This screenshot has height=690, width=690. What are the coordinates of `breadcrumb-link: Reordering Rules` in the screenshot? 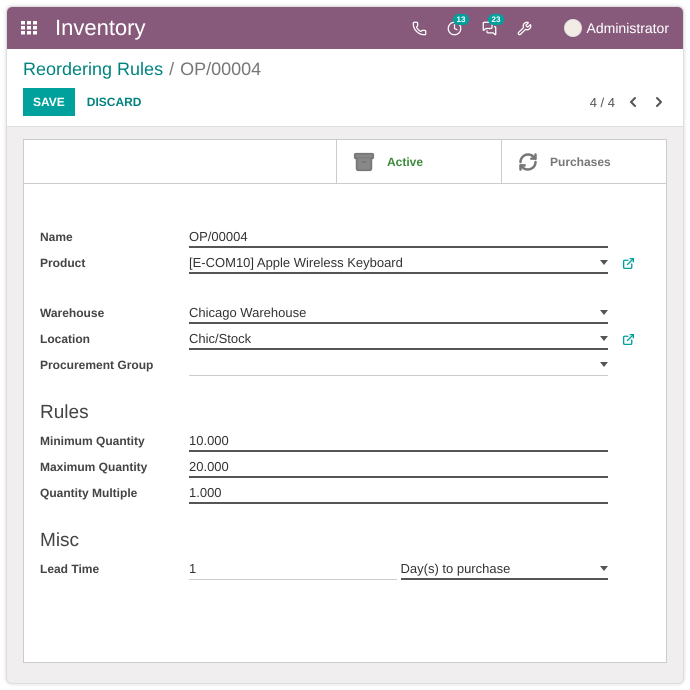 It's located at (93, 69).